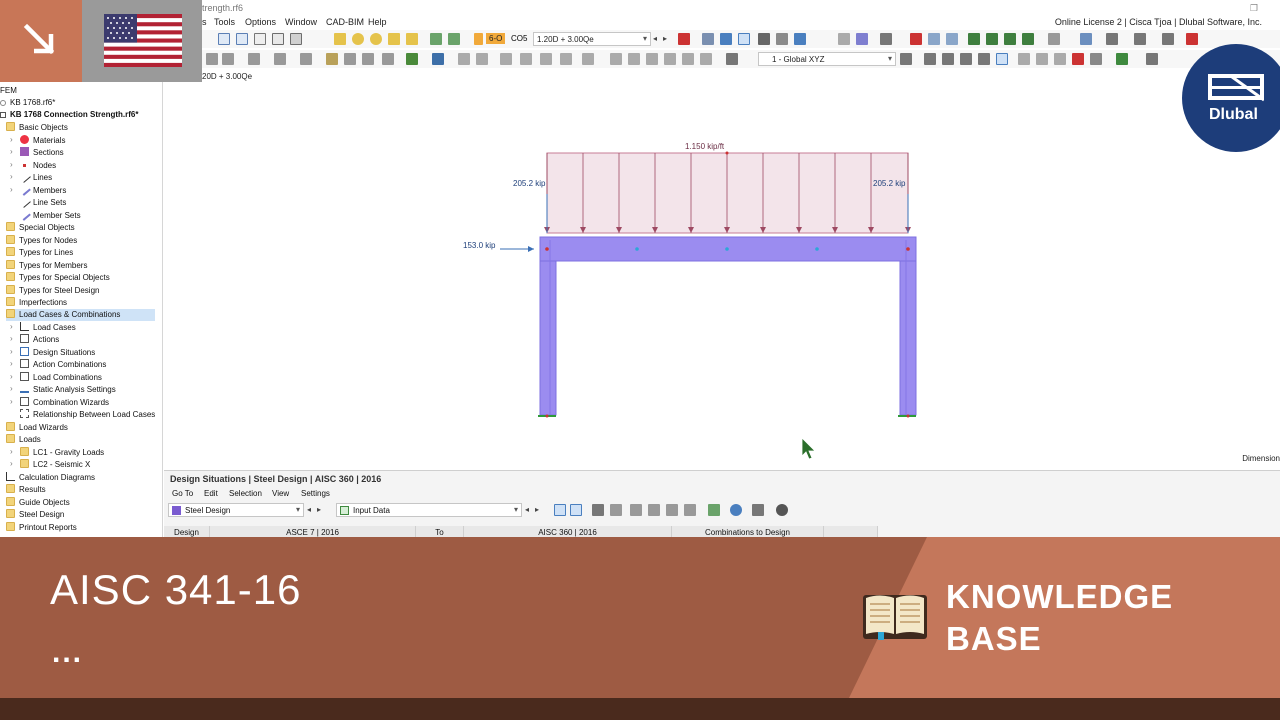 The image size is (1280, 720). What do you see at coordinates (684, 39) in the screenshot?
I see `delete-icon` at bounding box center [684, 39].